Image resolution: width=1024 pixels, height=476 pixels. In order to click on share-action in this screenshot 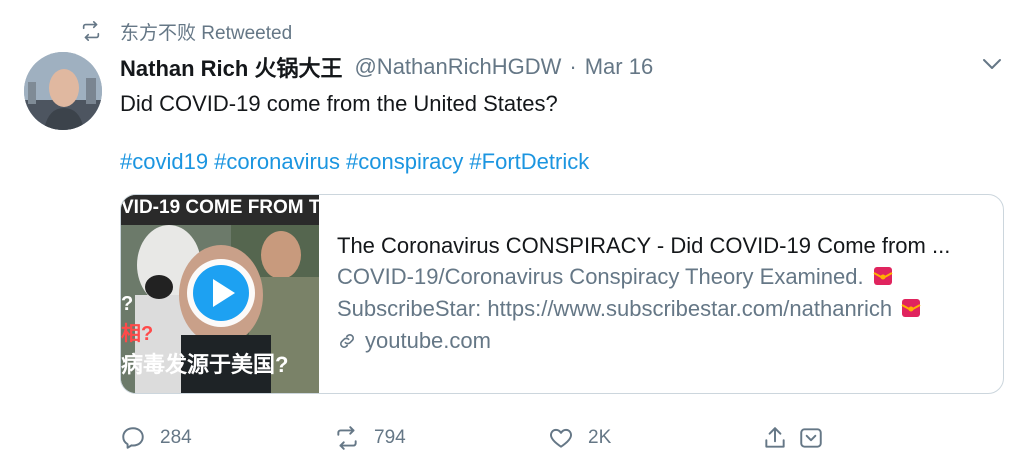, I will do `click(782, 438)`.